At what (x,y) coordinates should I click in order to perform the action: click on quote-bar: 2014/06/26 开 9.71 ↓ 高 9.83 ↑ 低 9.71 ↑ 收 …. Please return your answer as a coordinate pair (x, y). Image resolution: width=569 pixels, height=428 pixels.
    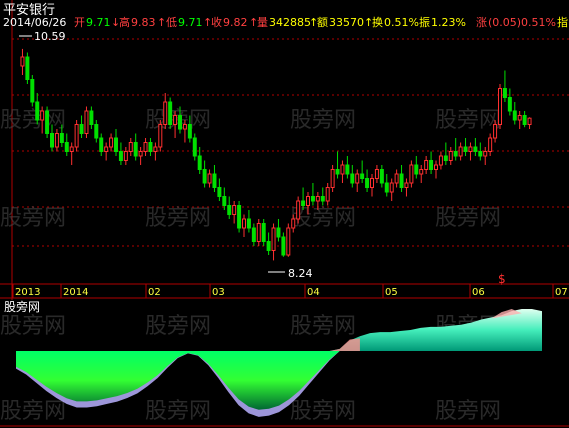
    Looking at the image, I should click on (285, 22).